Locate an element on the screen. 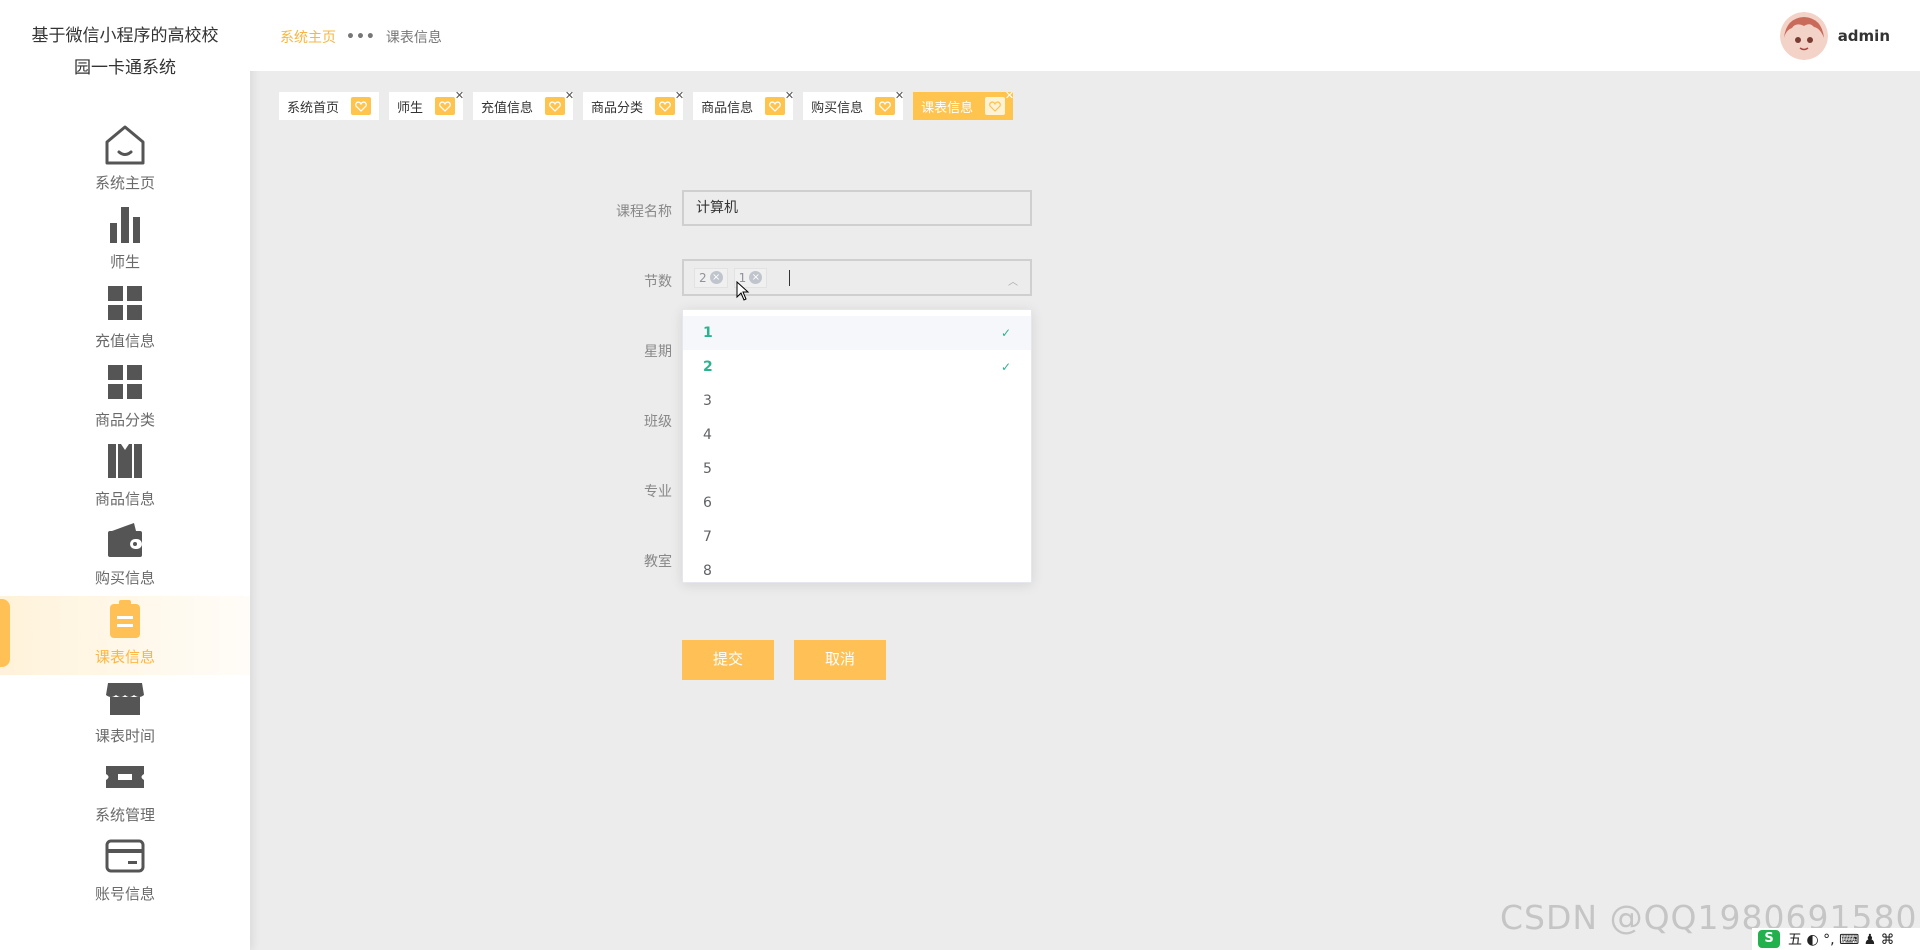  section-tag: 2 × is located at coordinates (711, 277).